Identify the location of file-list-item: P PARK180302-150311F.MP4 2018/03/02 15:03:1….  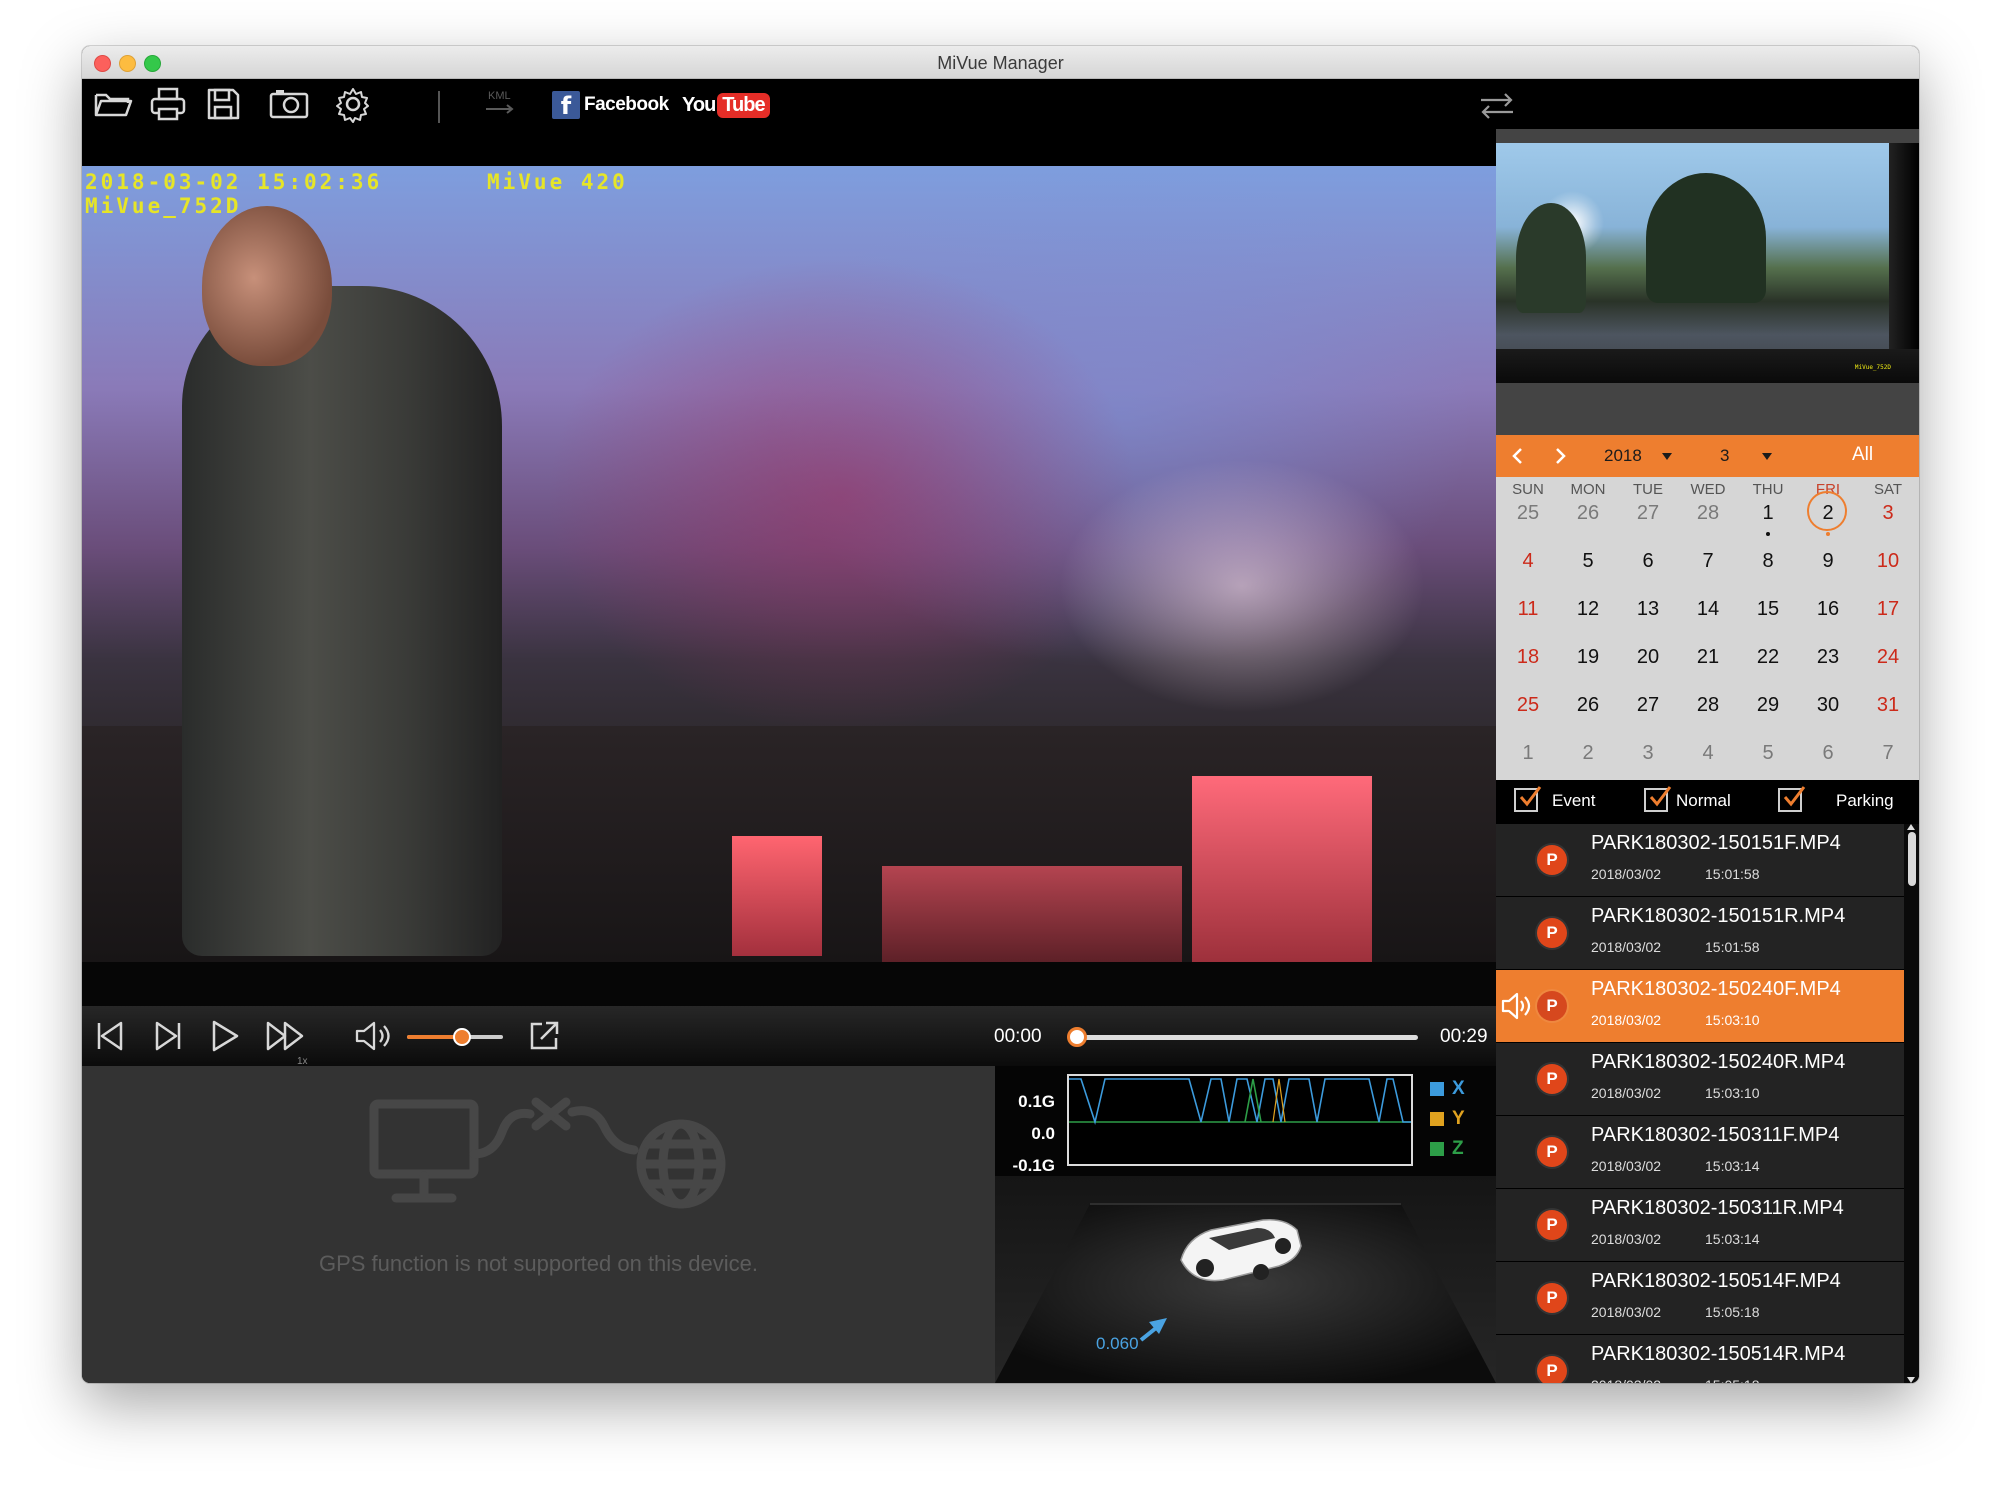
(1700, 1152).